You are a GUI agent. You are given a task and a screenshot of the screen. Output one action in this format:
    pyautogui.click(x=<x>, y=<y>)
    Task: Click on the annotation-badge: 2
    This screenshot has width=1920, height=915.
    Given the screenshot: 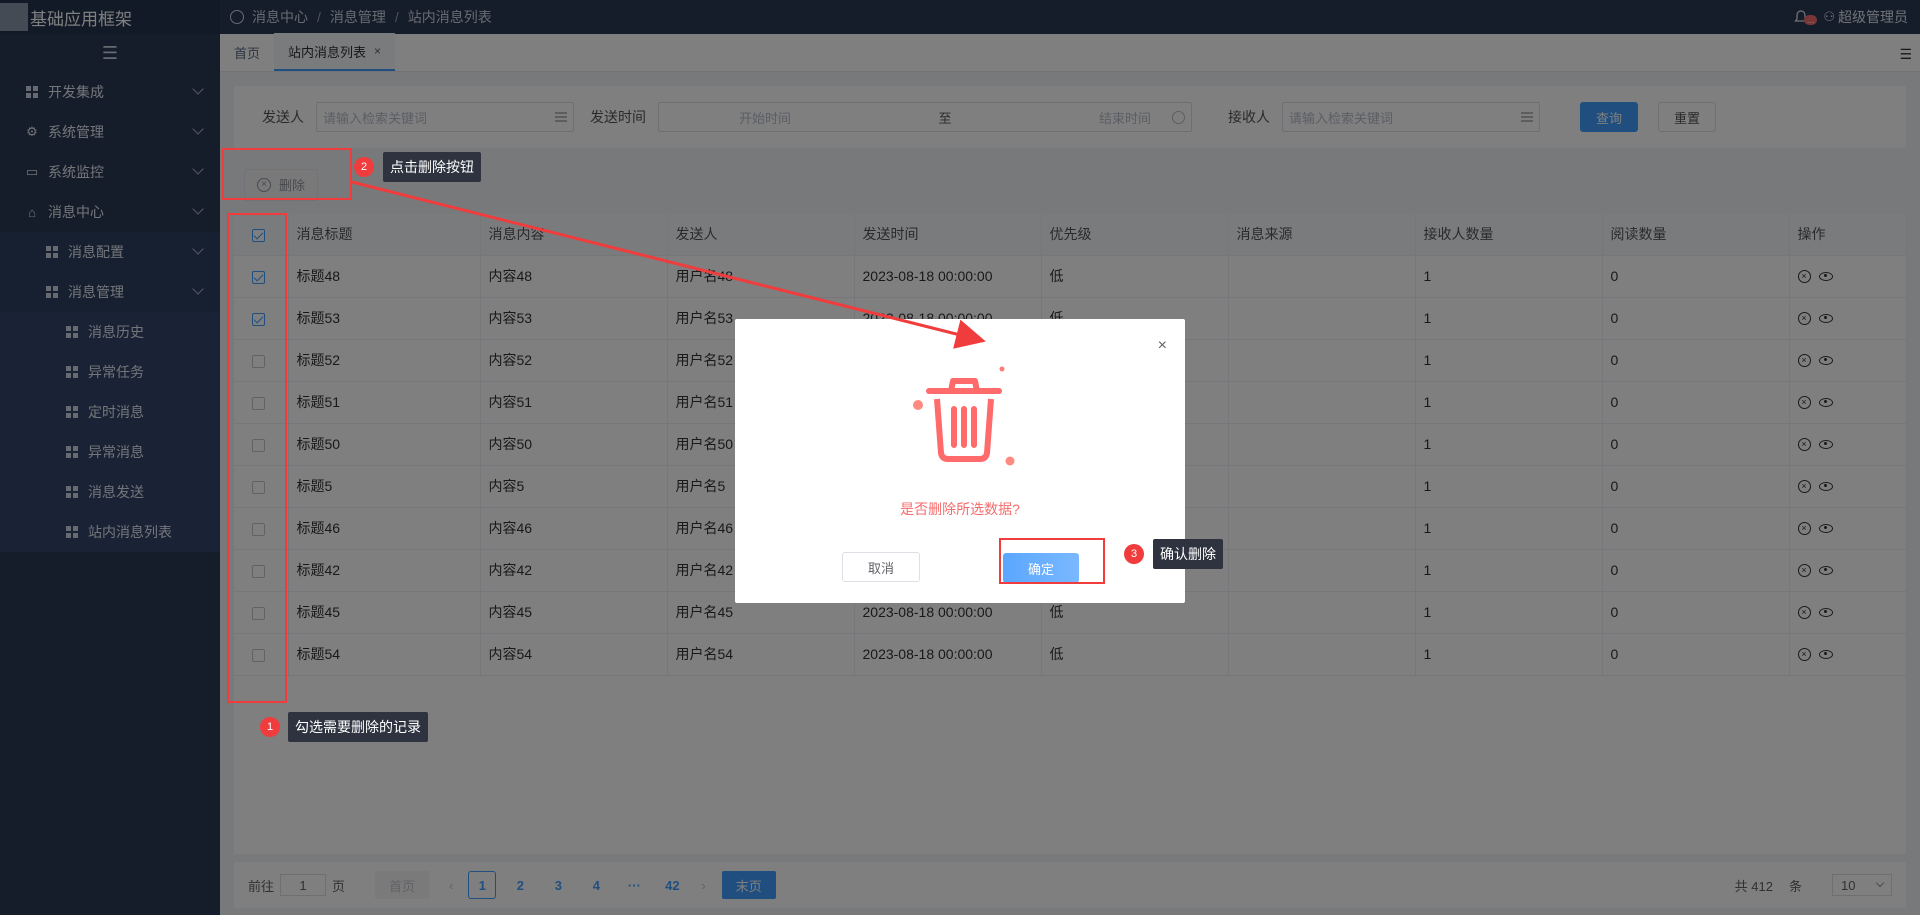 What is the action you would take?
    pyautogui.click(x=364, y=167)
    